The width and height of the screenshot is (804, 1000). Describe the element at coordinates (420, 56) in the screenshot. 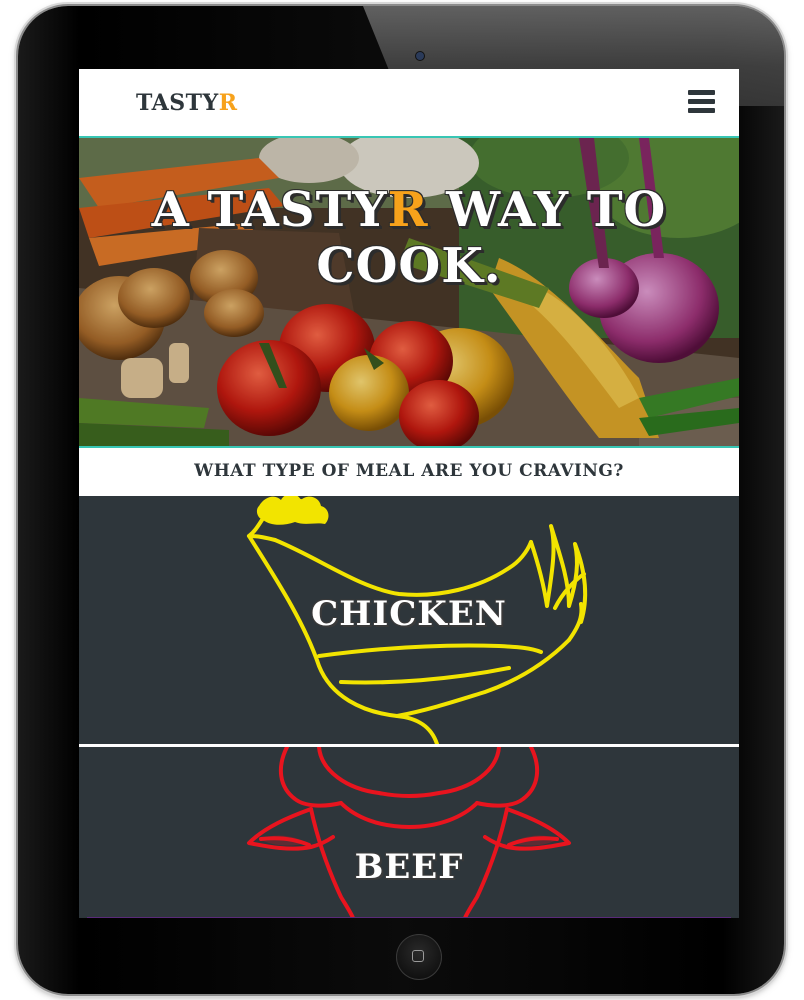

I see `front-camera` at that location.